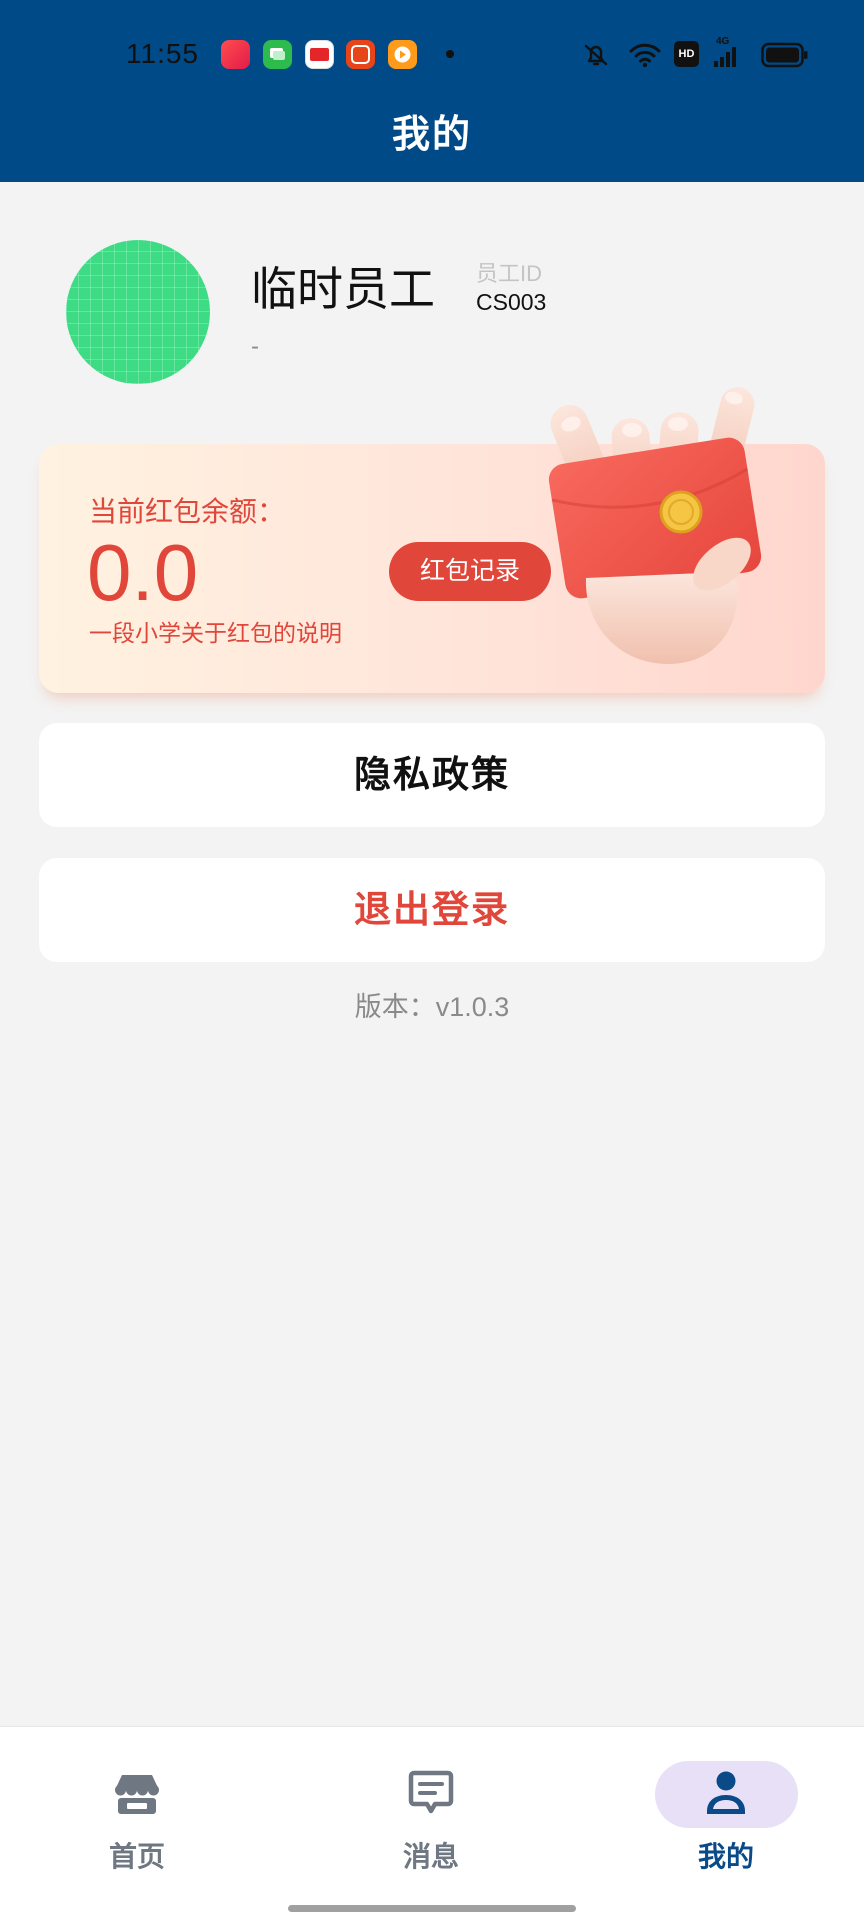 The width and height of the screenshot is (864, 1920). What do you see at coordinates (470, 571) in the screenshot?
I see `red-packet-records-button: 红包记录` at bounding box center [470, 571].